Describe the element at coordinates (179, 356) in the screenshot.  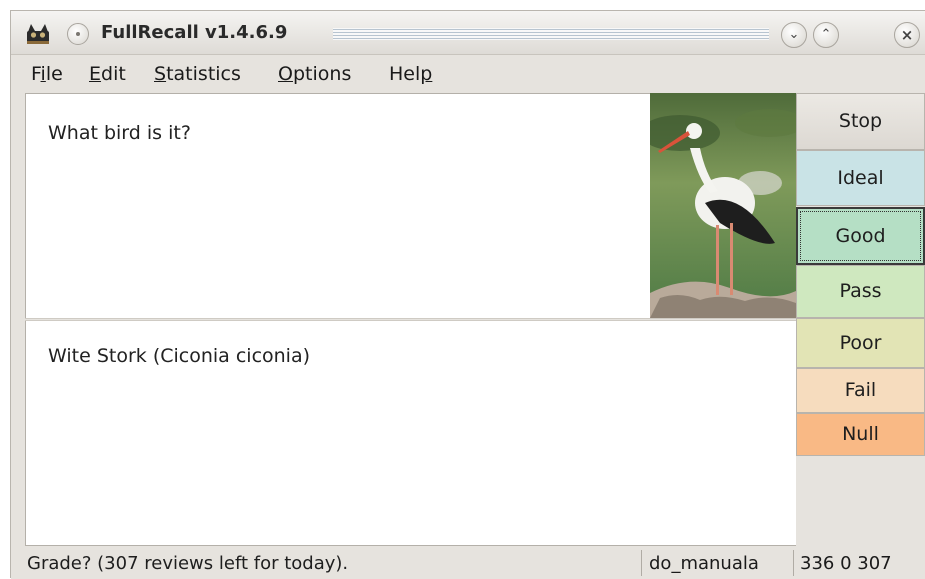
I see `answer-text: Wite Stork (Ciconia ciconia)` at that location.